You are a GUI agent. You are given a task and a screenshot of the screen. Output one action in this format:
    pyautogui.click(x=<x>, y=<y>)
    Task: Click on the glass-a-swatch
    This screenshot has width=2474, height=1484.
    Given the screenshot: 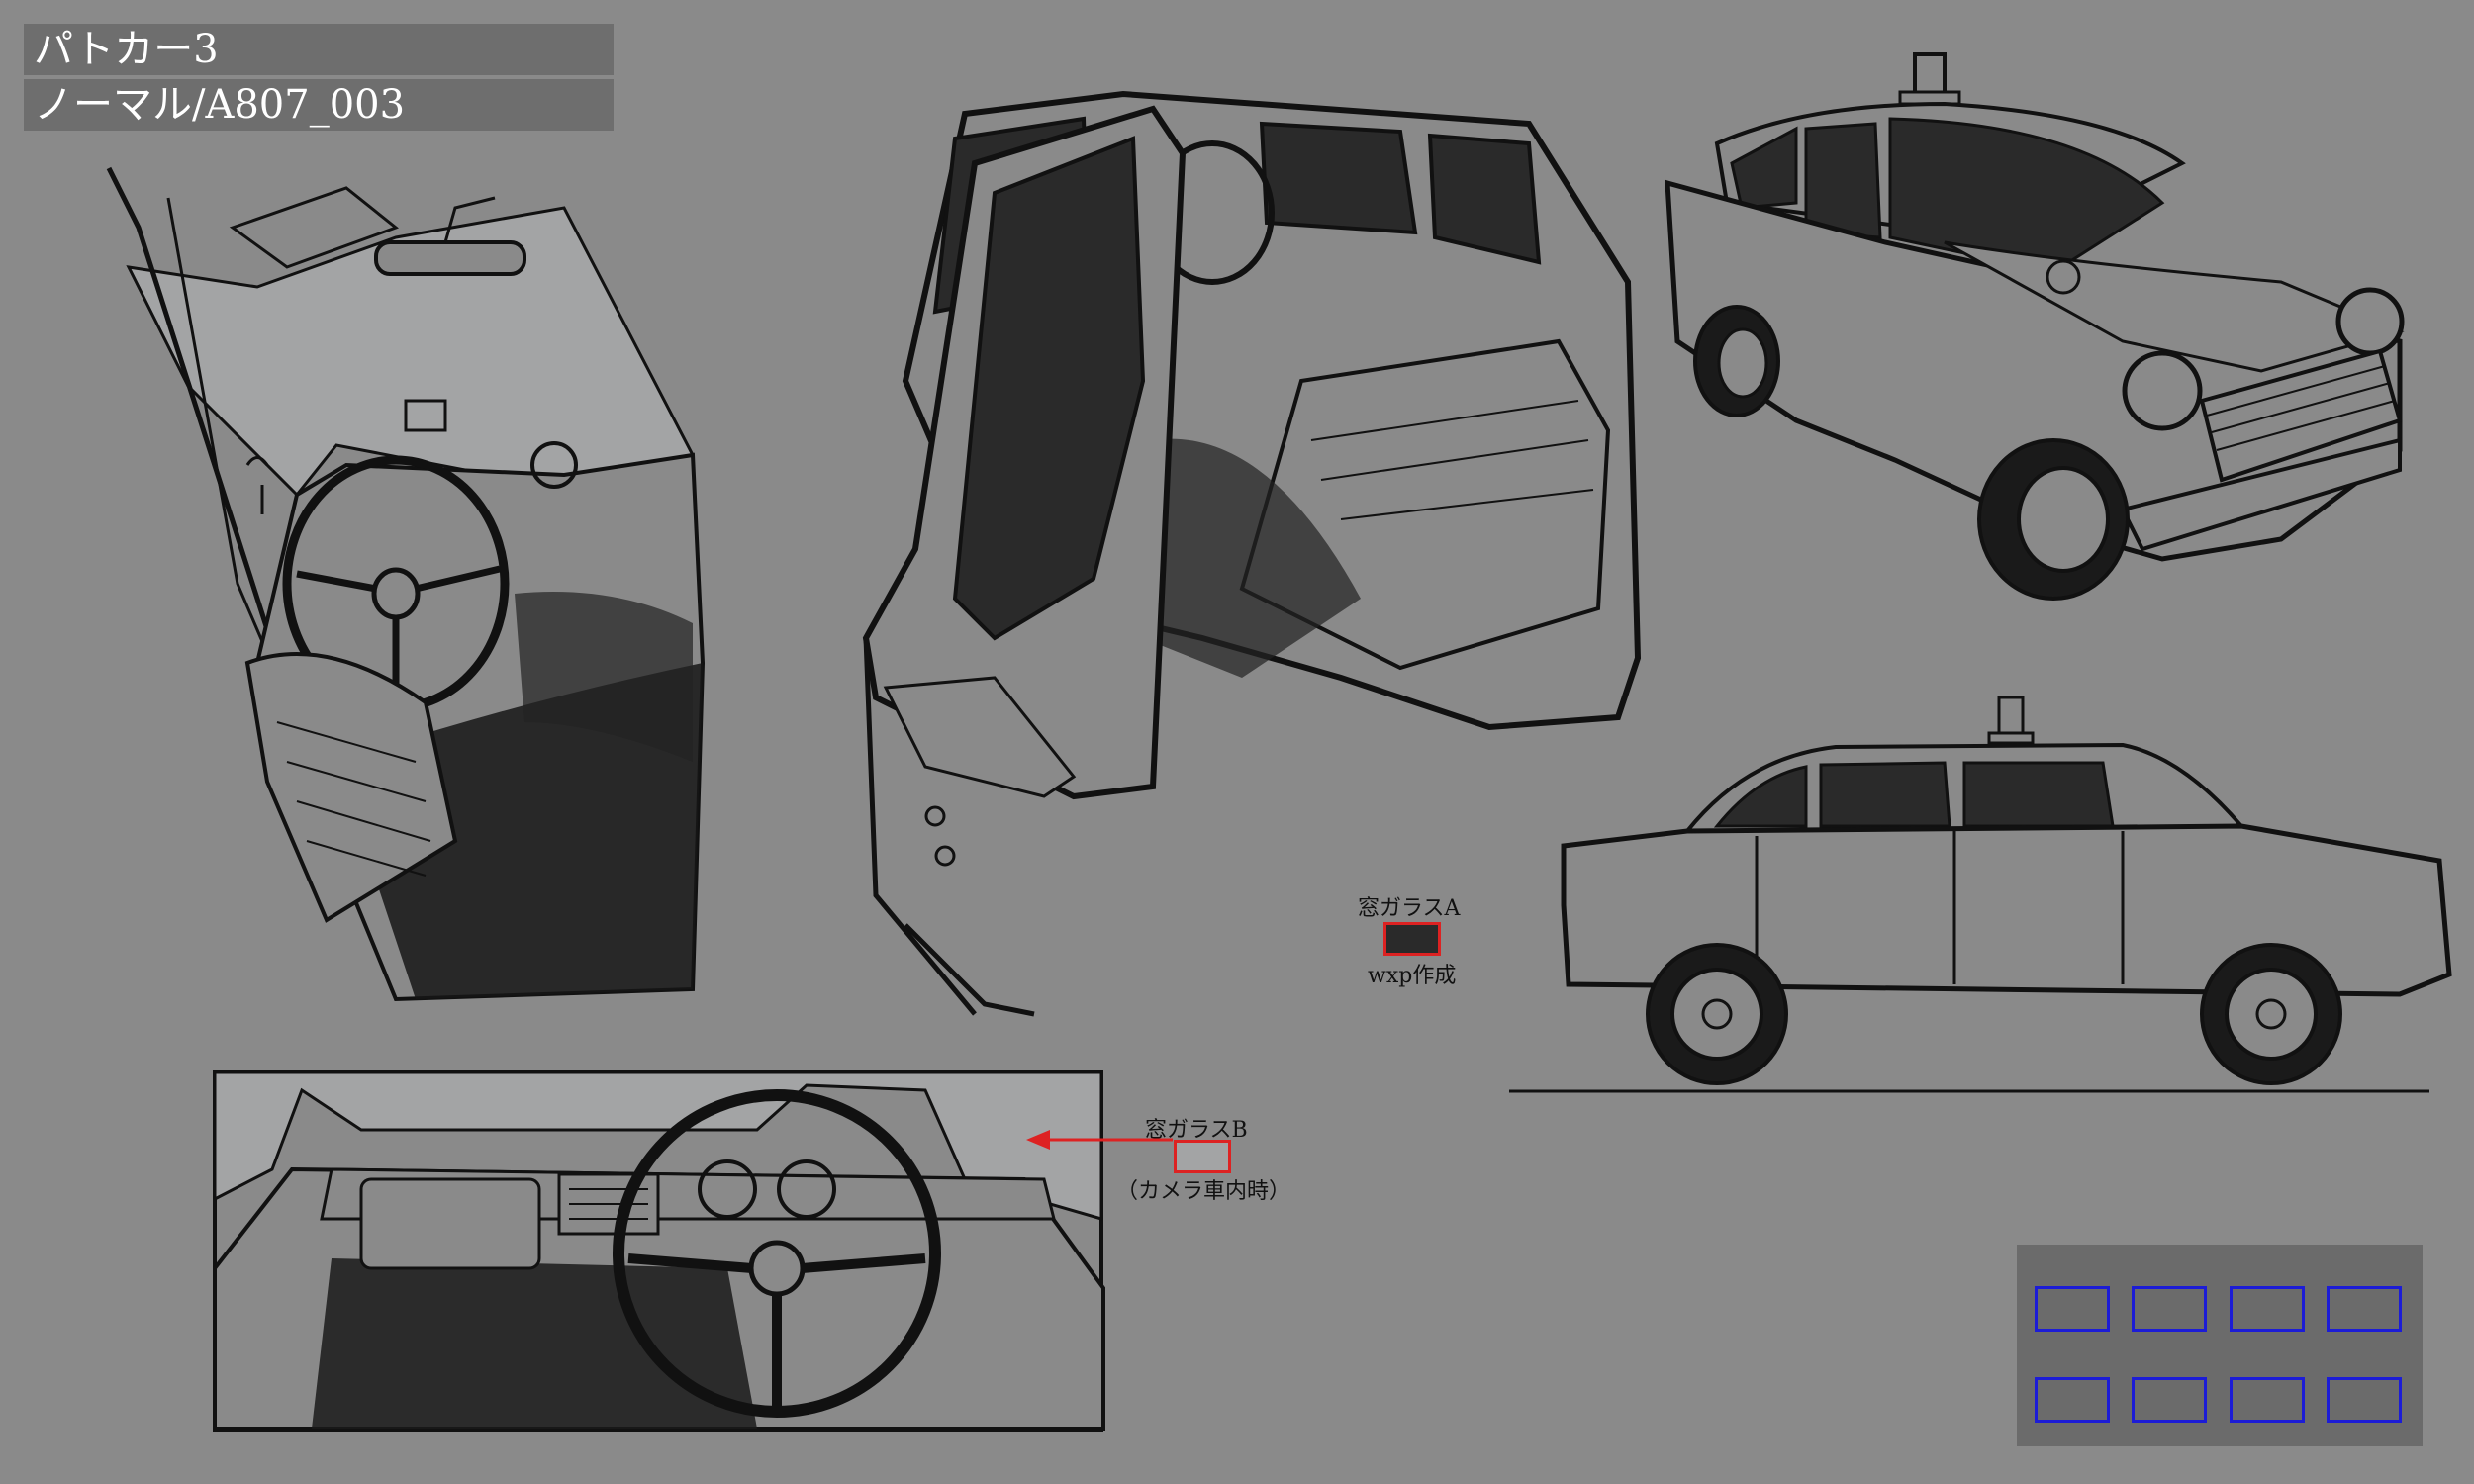 What is the action you would take?
    pyautogui.click(x=1412, y=939)
    